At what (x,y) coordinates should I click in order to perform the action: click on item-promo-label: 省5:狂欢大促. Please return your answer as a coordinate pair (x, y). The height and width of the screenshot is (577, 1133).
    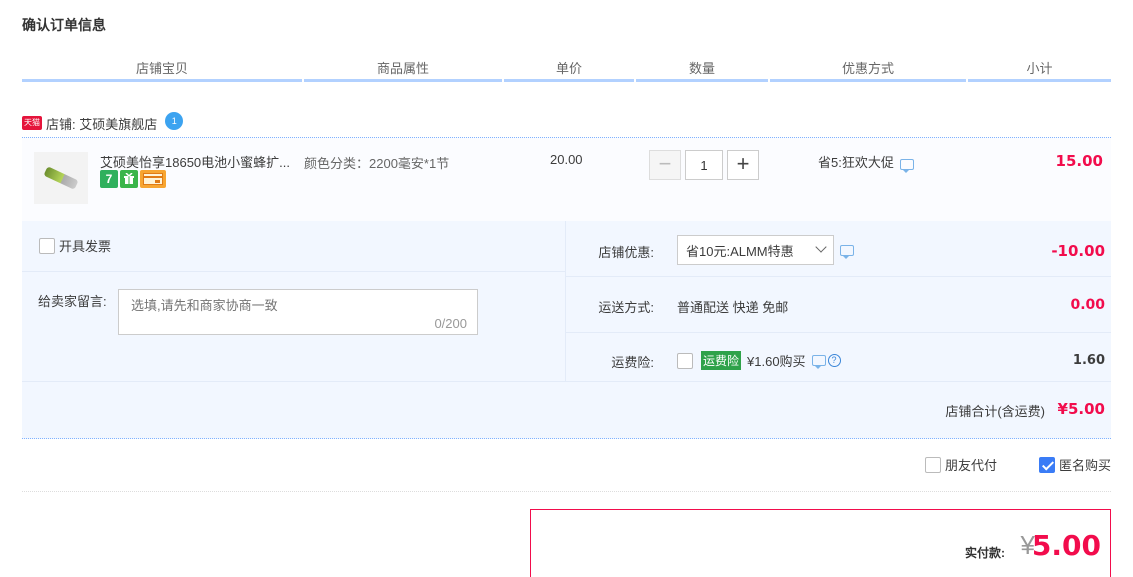
    Looking at the image, I should click on (856, 162).